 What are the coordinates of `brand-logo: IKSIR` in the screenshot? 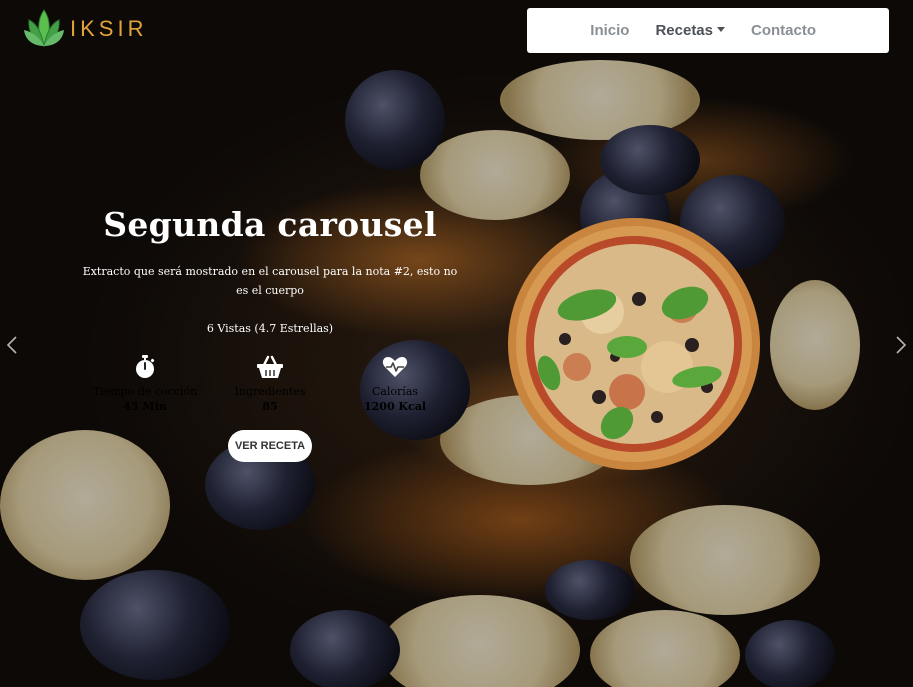 It's located at (85, 29).